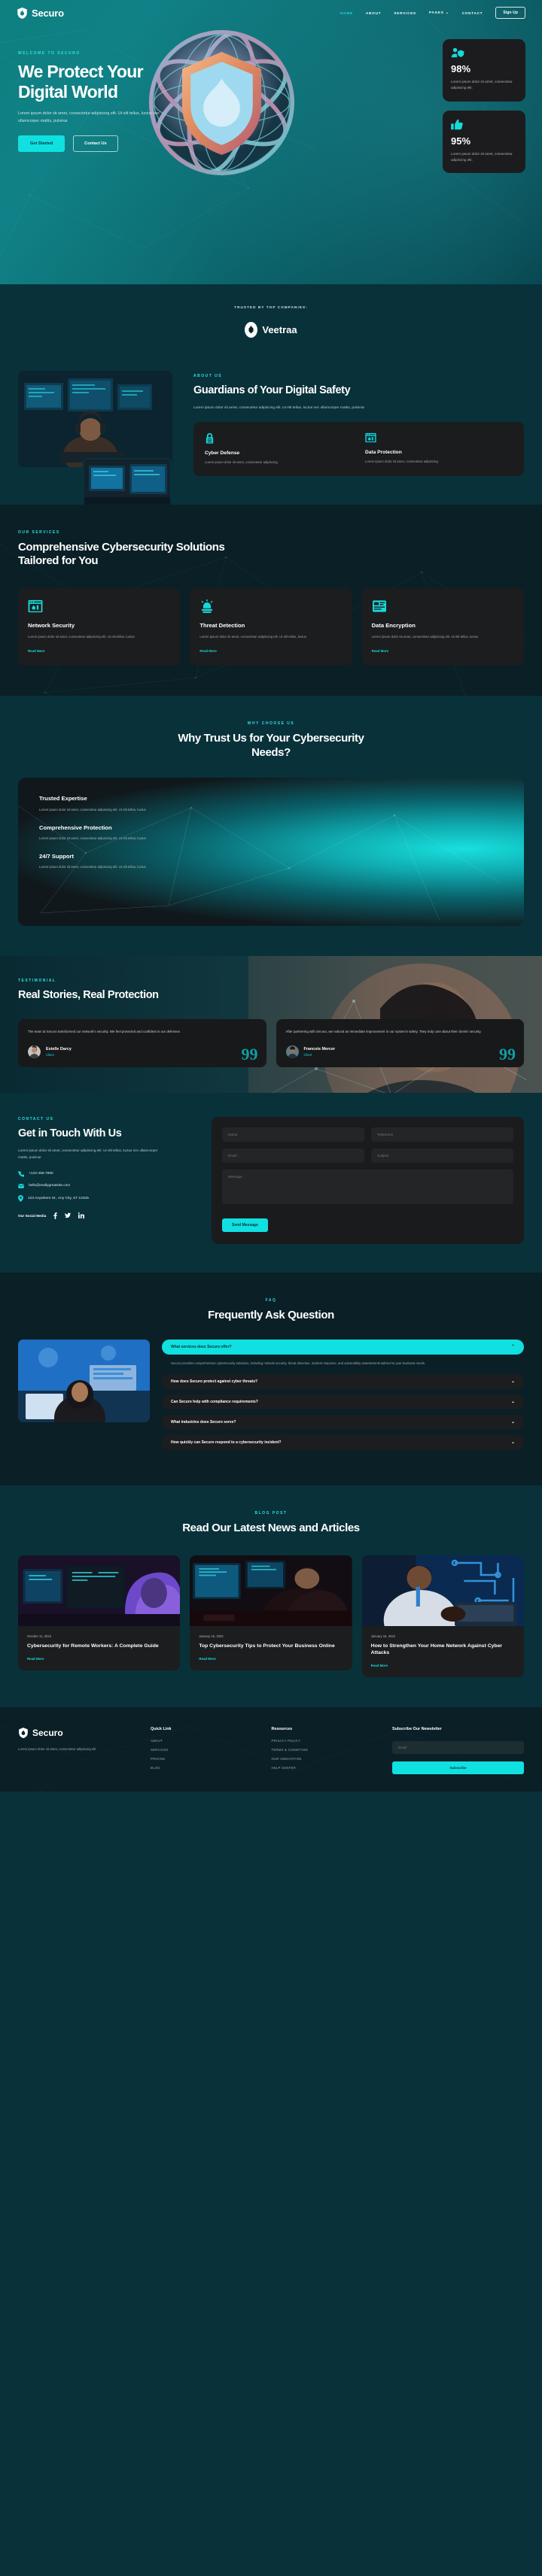 The height and width of the screenshot is (2576, 542). I want to click on veetraa-badge-icon, so click(251, 330).